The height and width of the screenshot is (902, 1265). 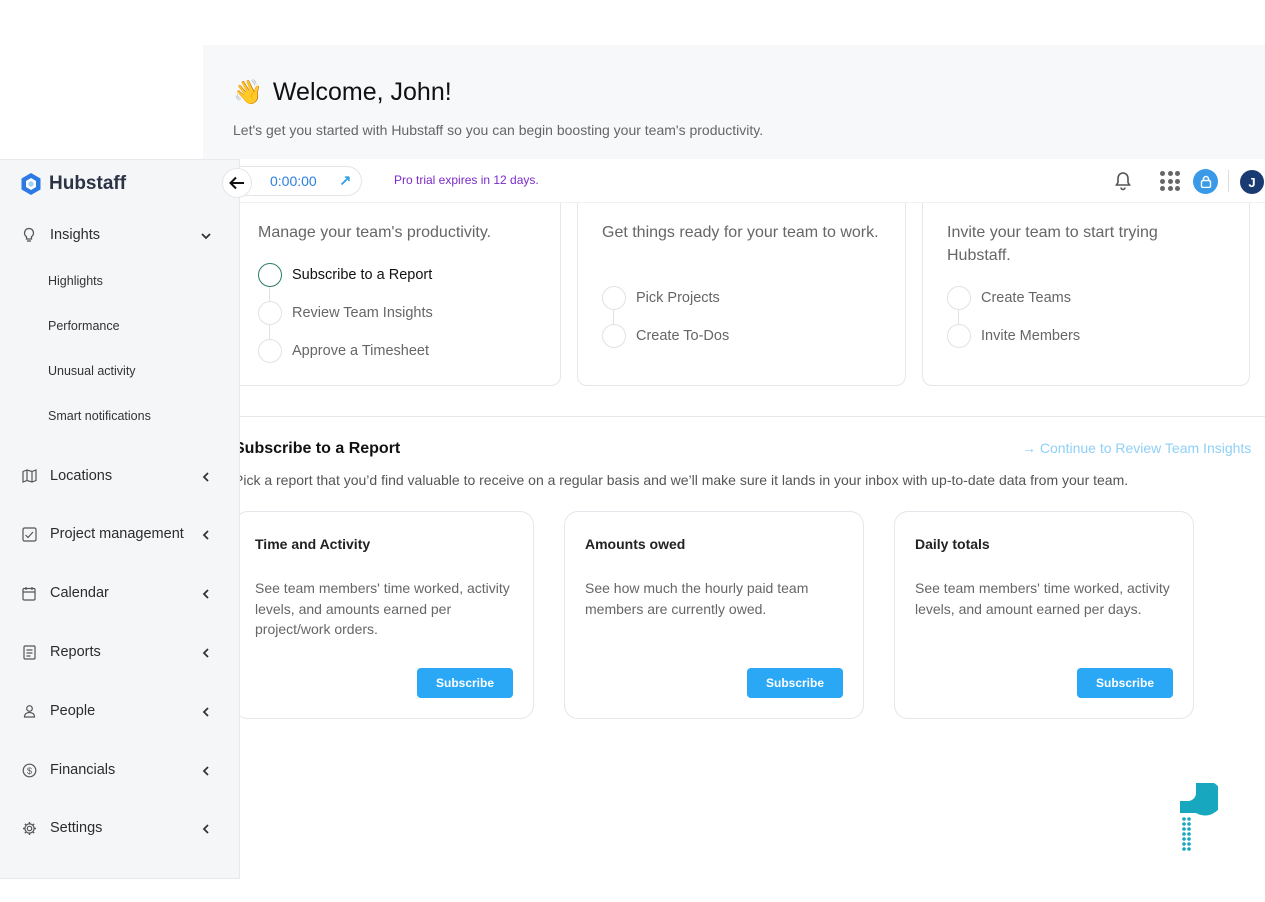 What do you see at coordinates (248, 92) in the screenshot?
I see `waving-hand-icon: 👋` at bounding box center [248, 92].